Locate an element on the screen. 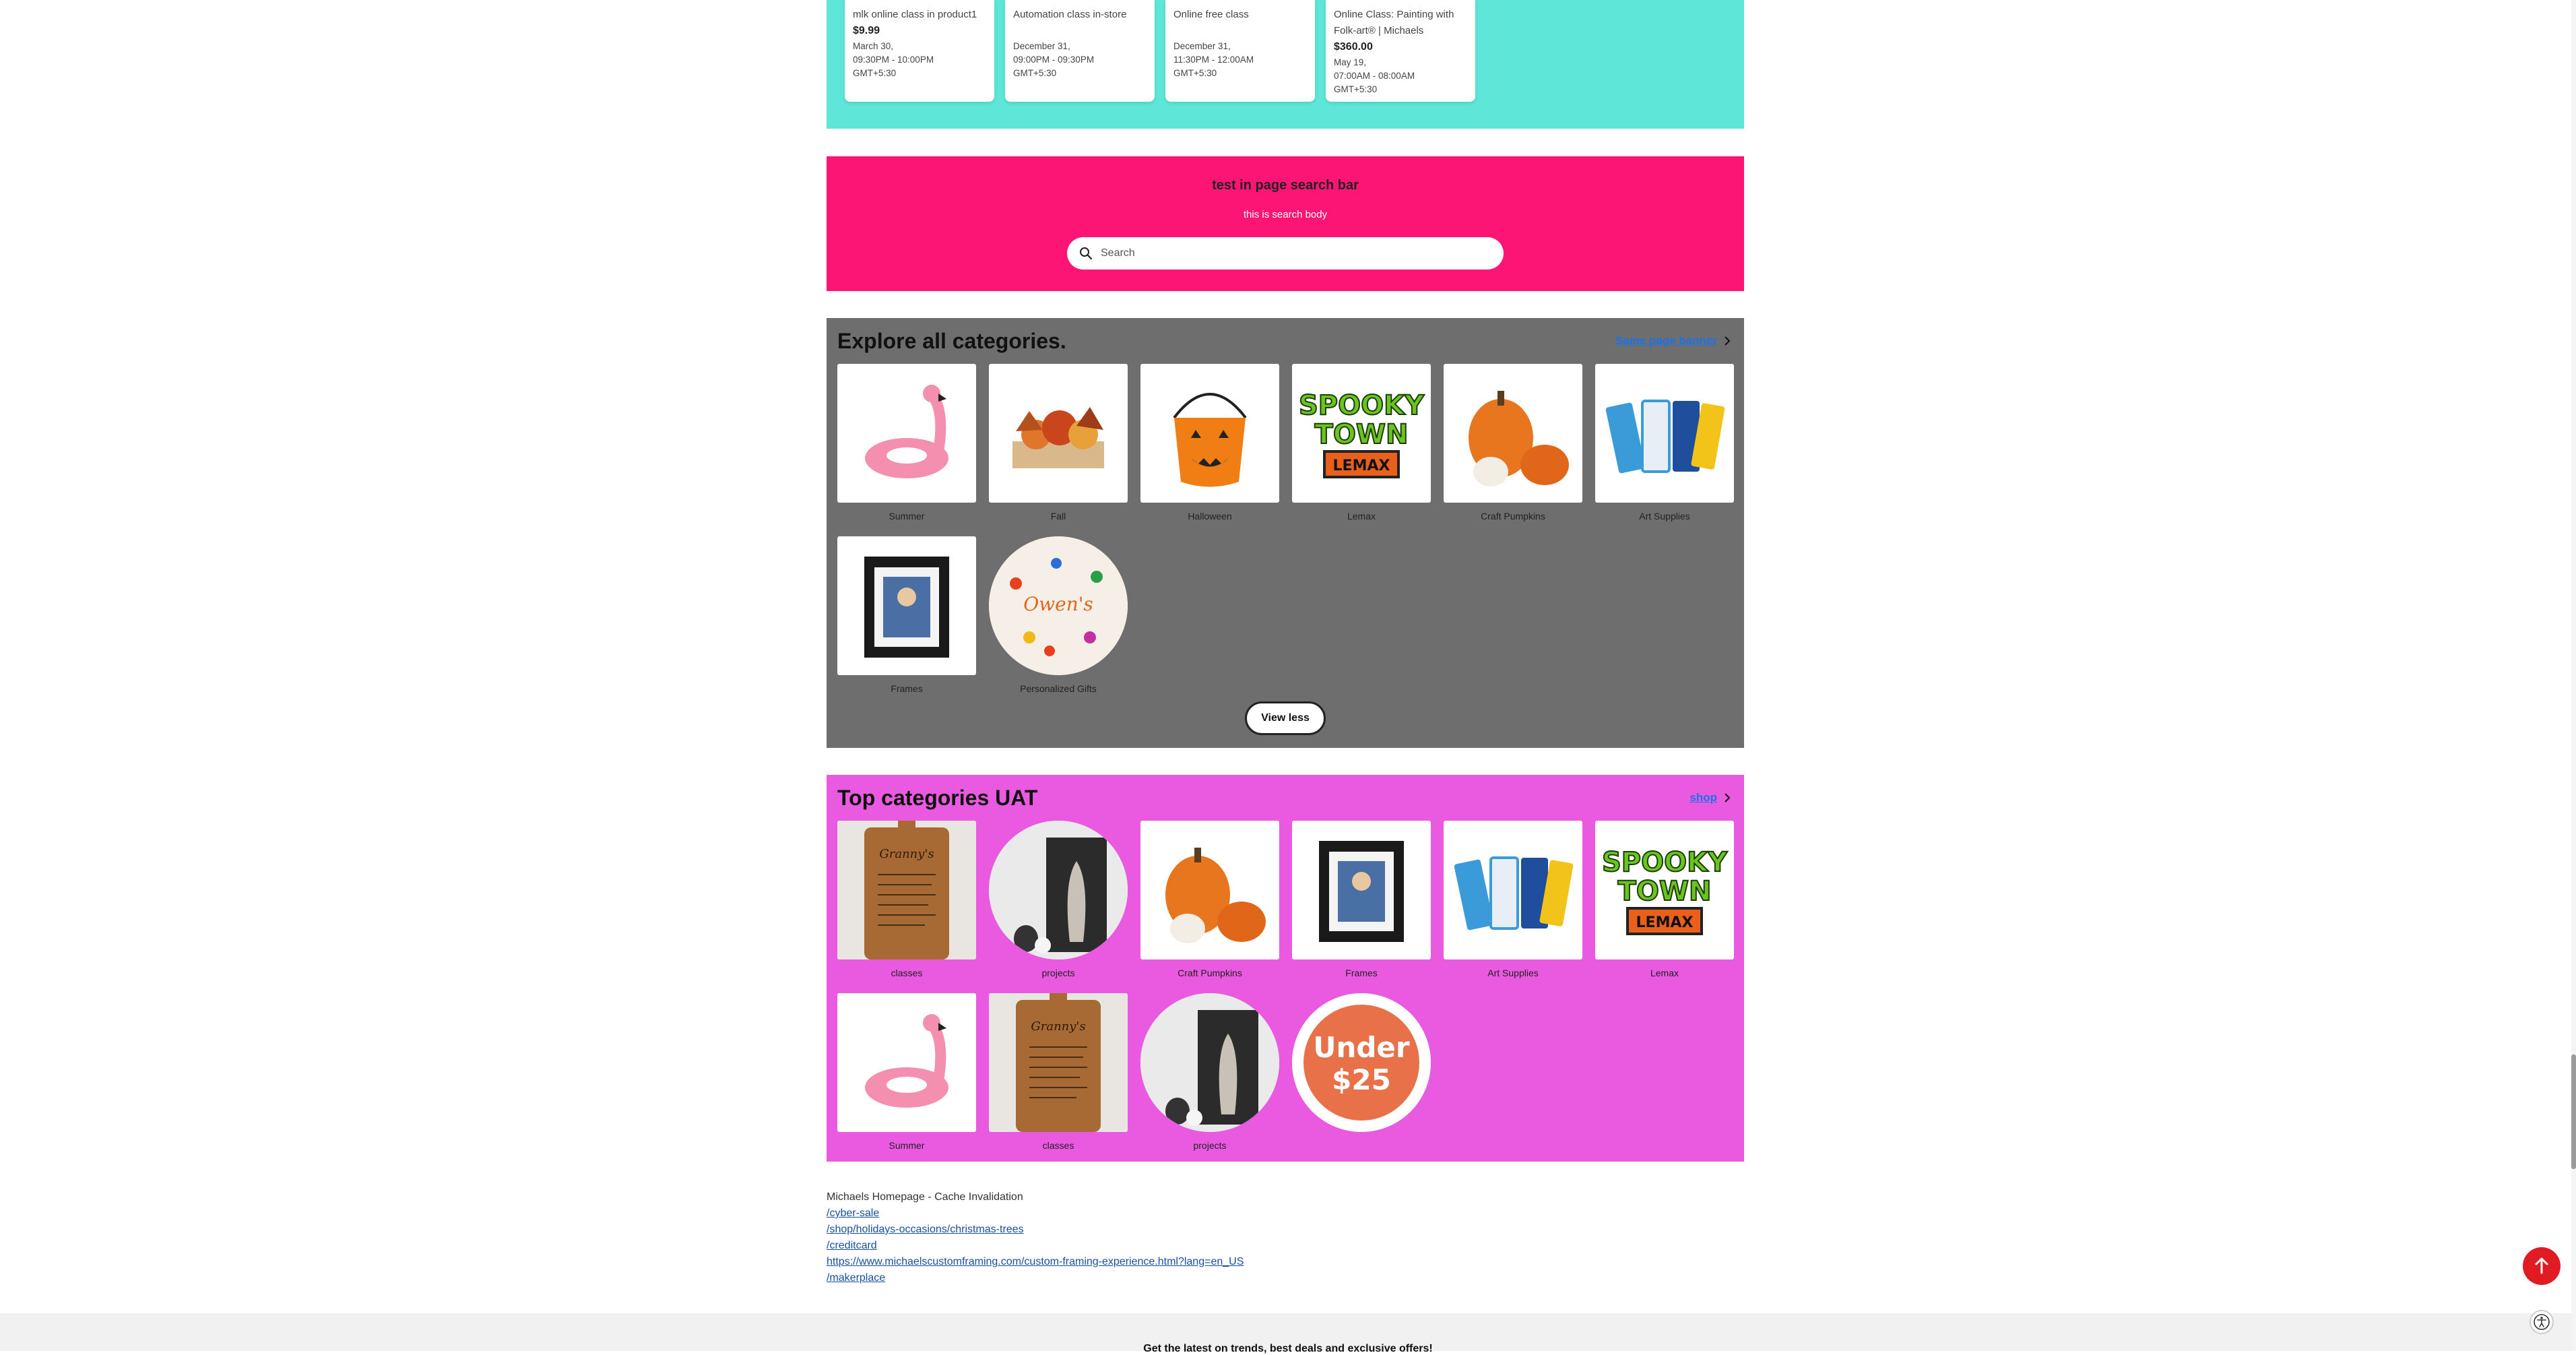 The width and height of the screenshot is (2576, 1355). category-tile-halloween: Halloween is located at coordinates (1209, 443).